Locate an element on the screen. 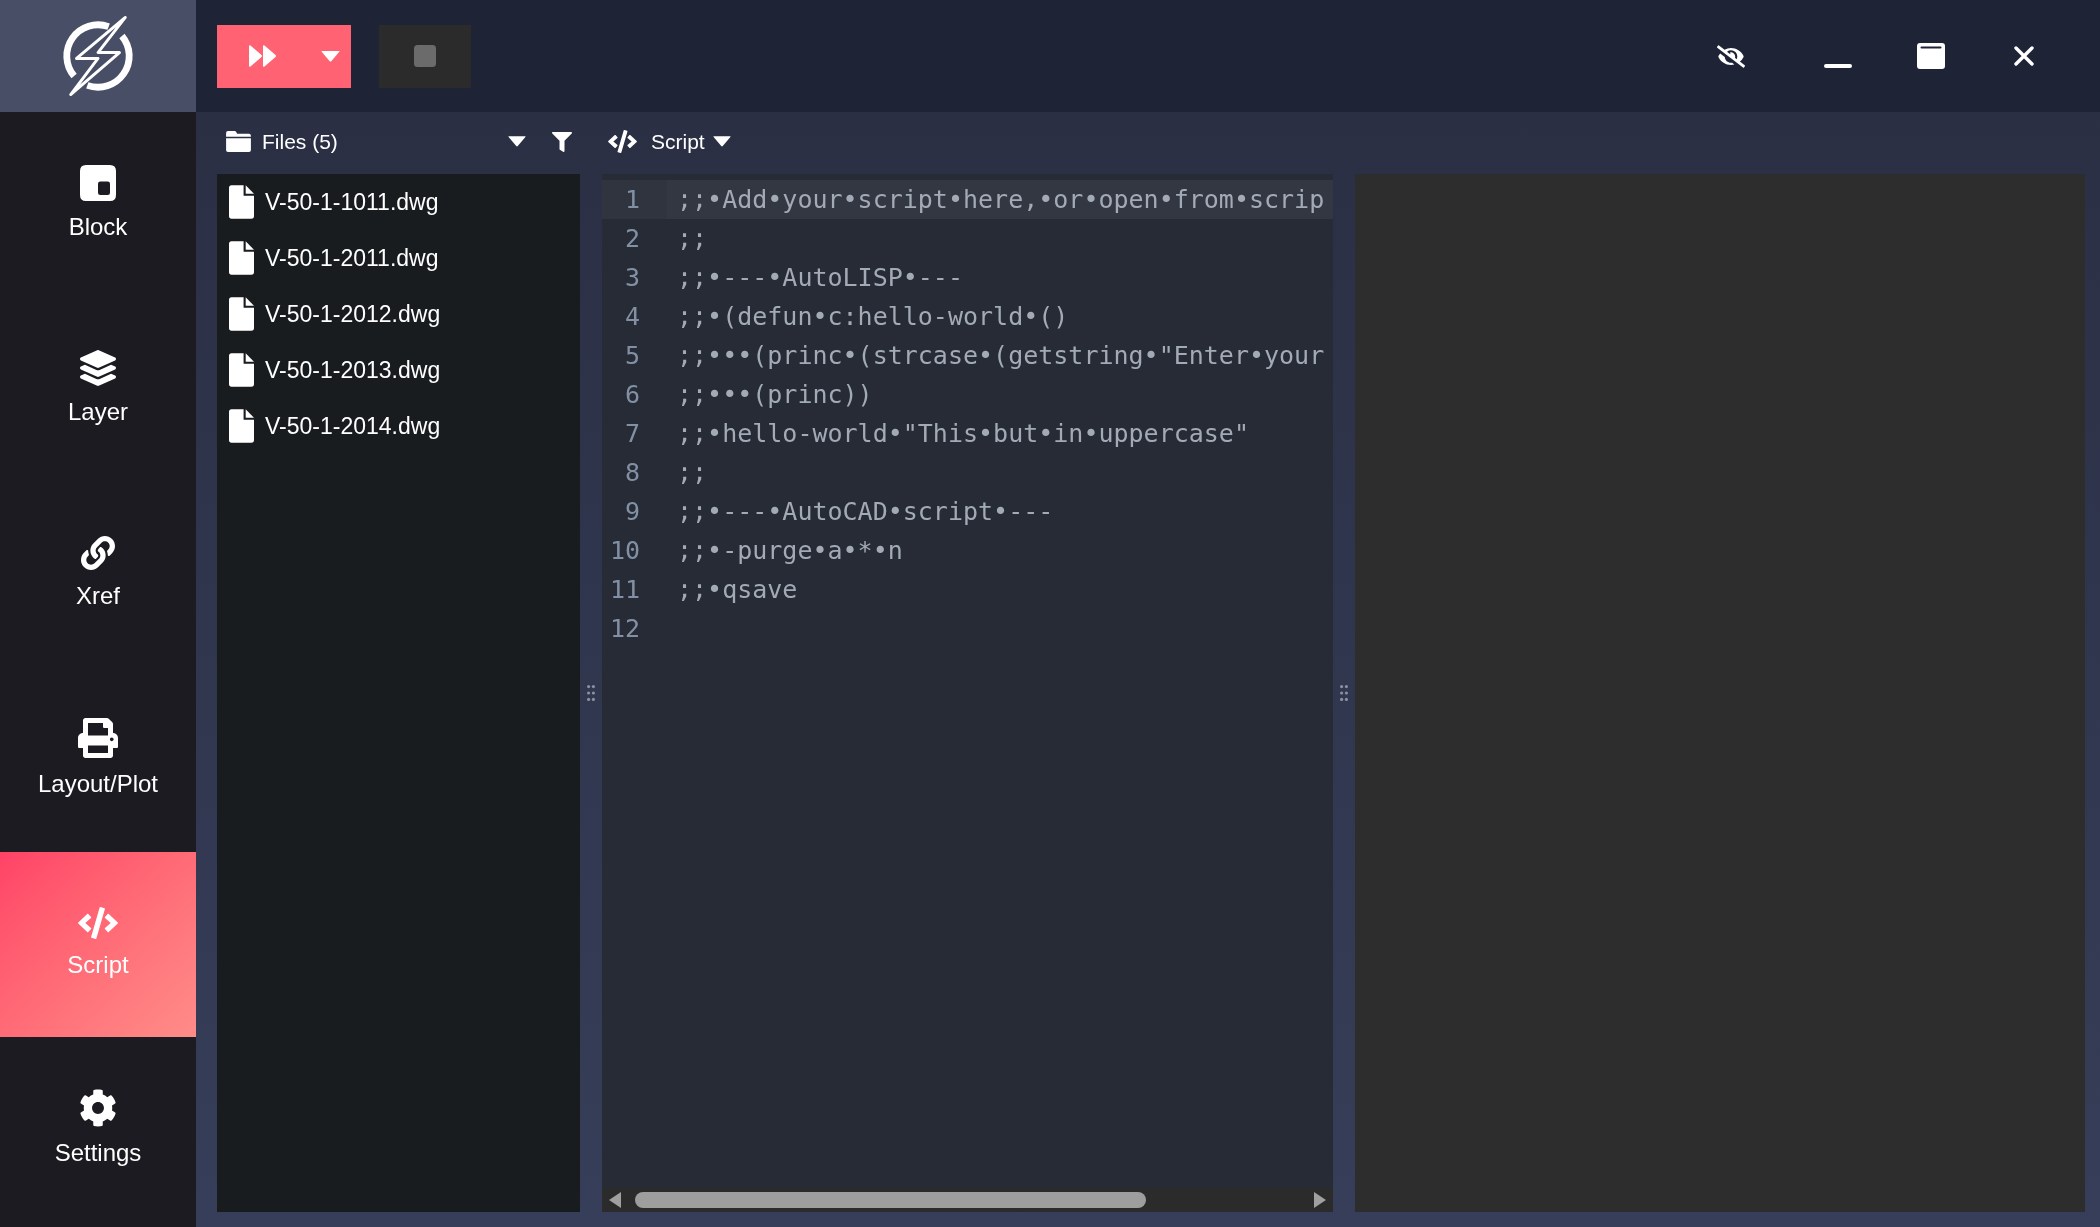  filter-icon is located at coordinates (562, 141).